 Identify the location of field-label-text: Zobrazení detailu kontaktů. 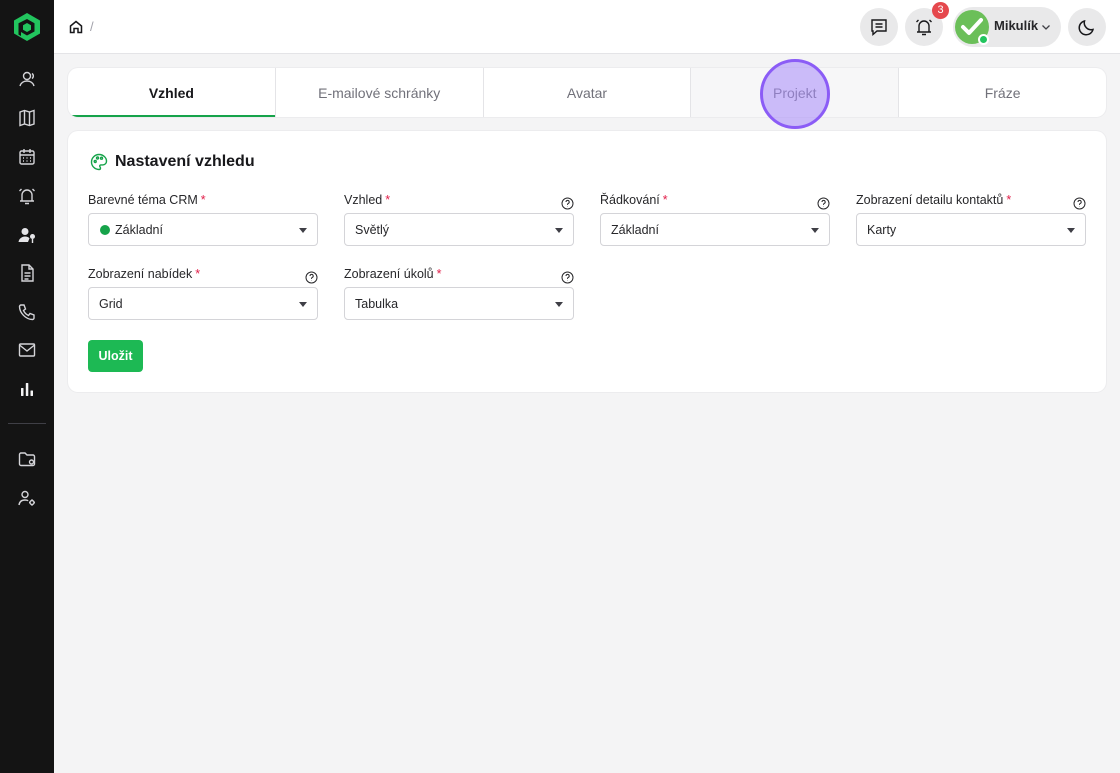
(930, 200).